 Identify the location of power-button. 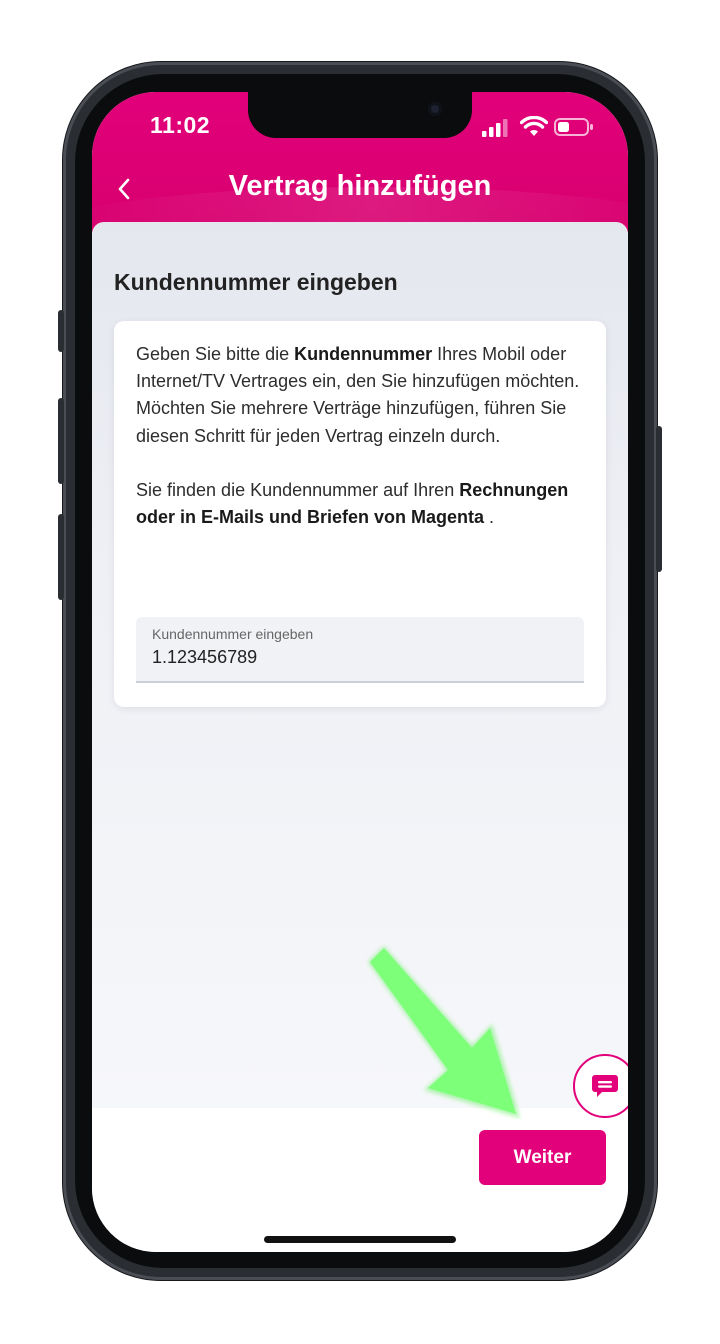
(659, 499).